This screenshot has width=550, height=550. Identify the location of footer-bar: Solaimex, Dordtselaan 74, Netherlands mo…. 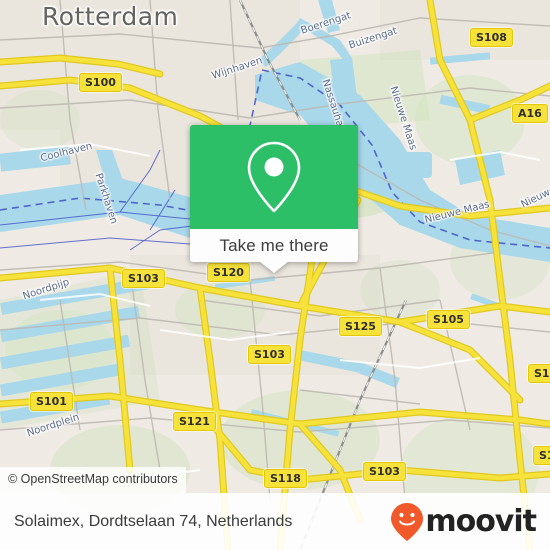
(275, 521).